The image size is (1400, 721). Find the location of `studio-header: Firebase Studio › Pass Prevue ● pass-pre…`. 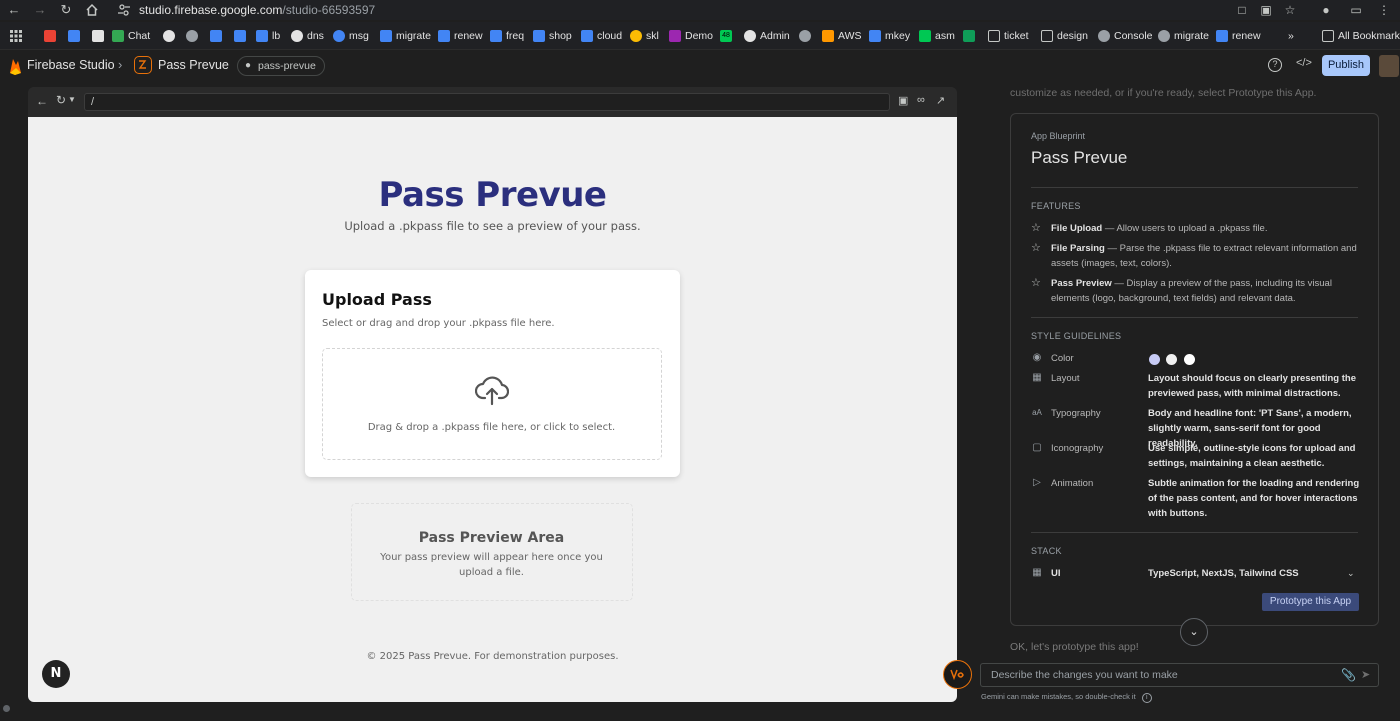

studio-header: Firebase Studio › Pass Prevue ● pass-pre… is located at coordinates (700, 66).